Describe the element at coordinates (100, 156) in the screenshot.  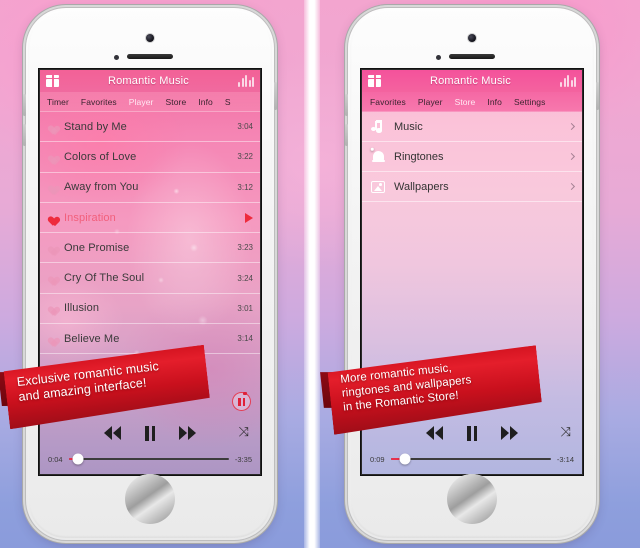
I see `song-title: Colors of Love` at that location.